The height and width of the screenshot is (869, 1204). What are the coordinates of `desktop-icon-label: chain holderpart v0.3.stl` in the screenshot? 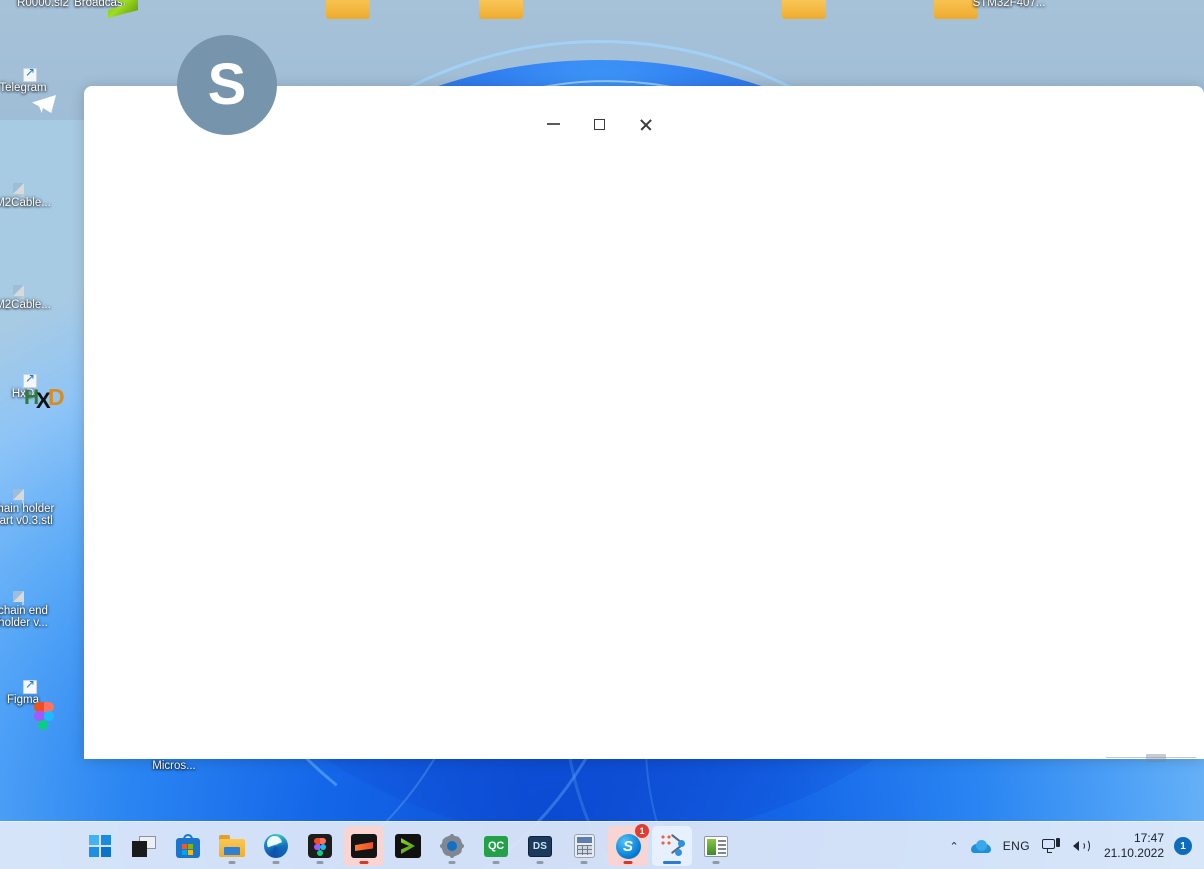 It's located at (27, 515).